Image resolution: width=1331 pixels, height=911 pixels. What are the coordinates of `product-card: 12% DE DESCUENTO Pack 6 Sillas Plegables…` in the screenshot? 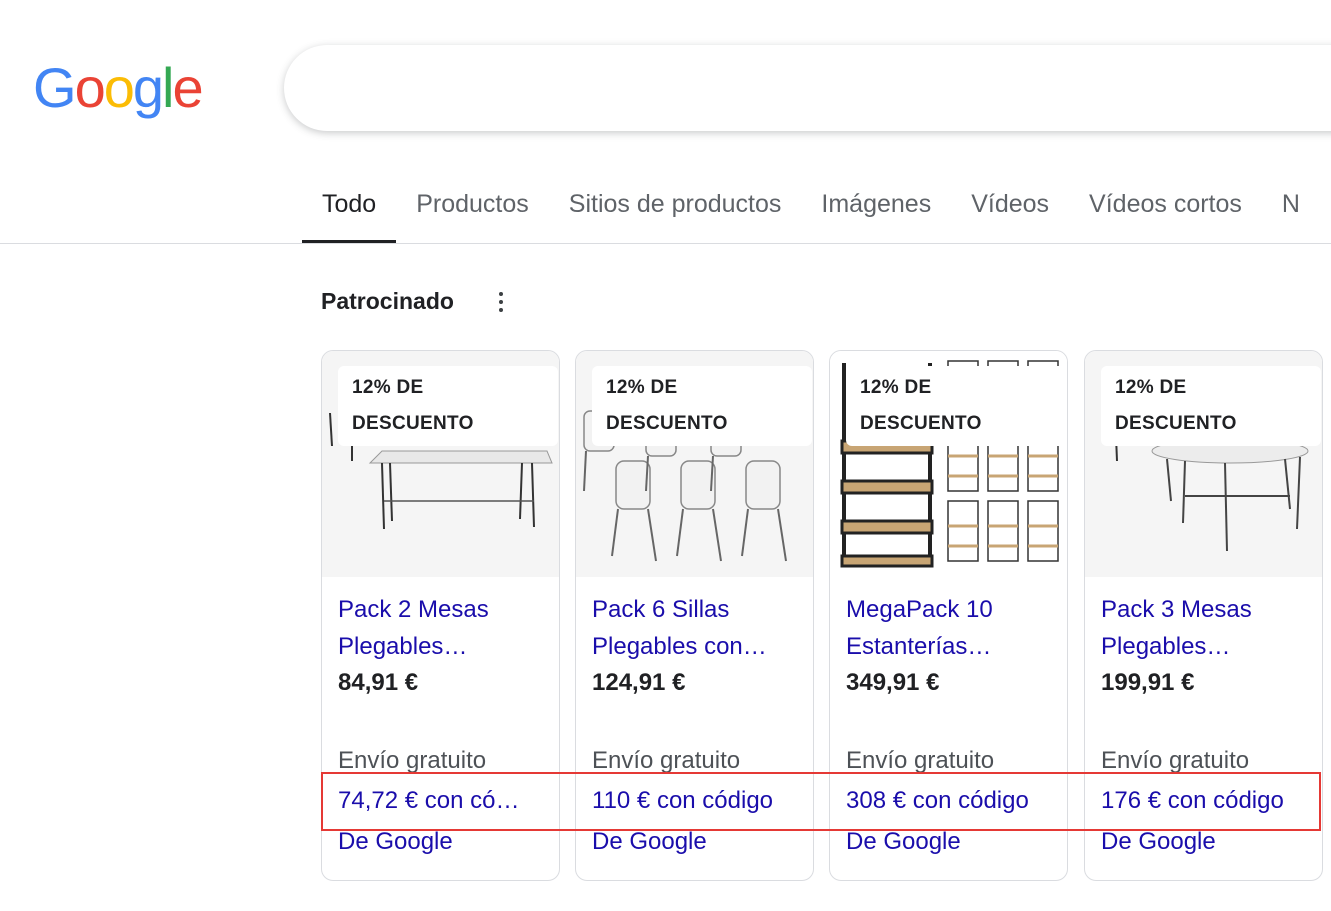 It's located at (694, 615).